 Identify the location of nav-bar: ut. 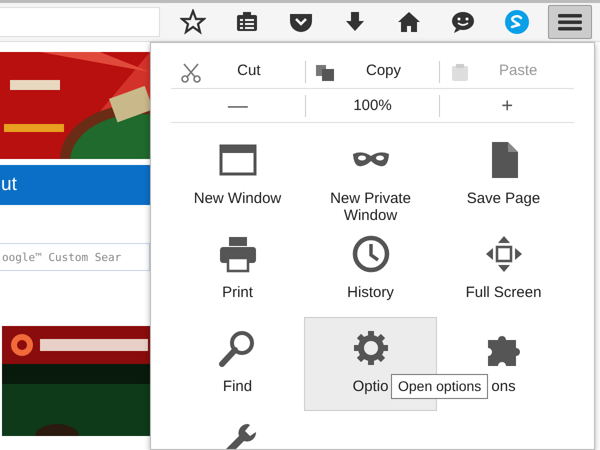
(75, 185).